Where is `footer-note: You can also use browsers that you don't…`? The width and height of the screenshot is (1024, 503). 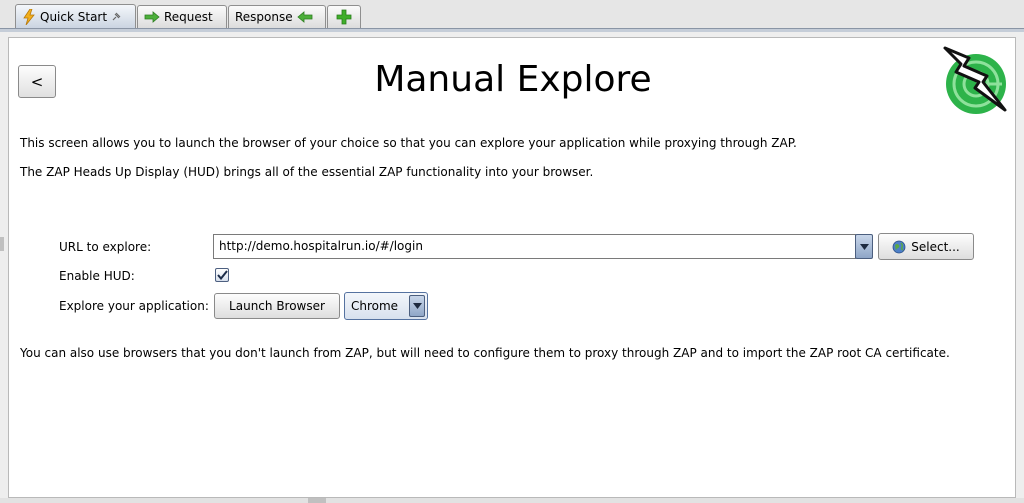 footer-note: You can also use browsers that you don't… is located at coordinates (485, 353).